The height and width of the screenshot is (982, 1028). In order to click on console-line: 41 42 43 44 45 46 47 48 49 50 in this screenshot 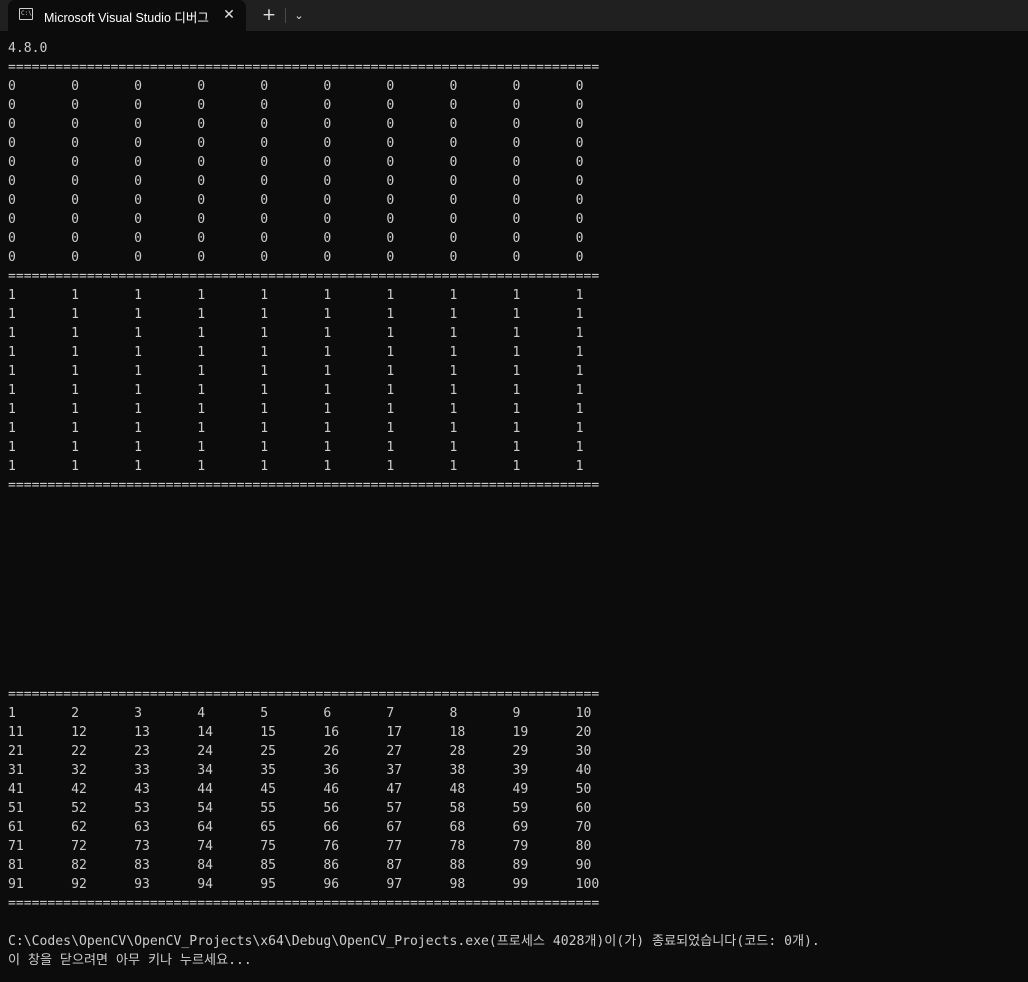, I will do `click(300, 789)`.